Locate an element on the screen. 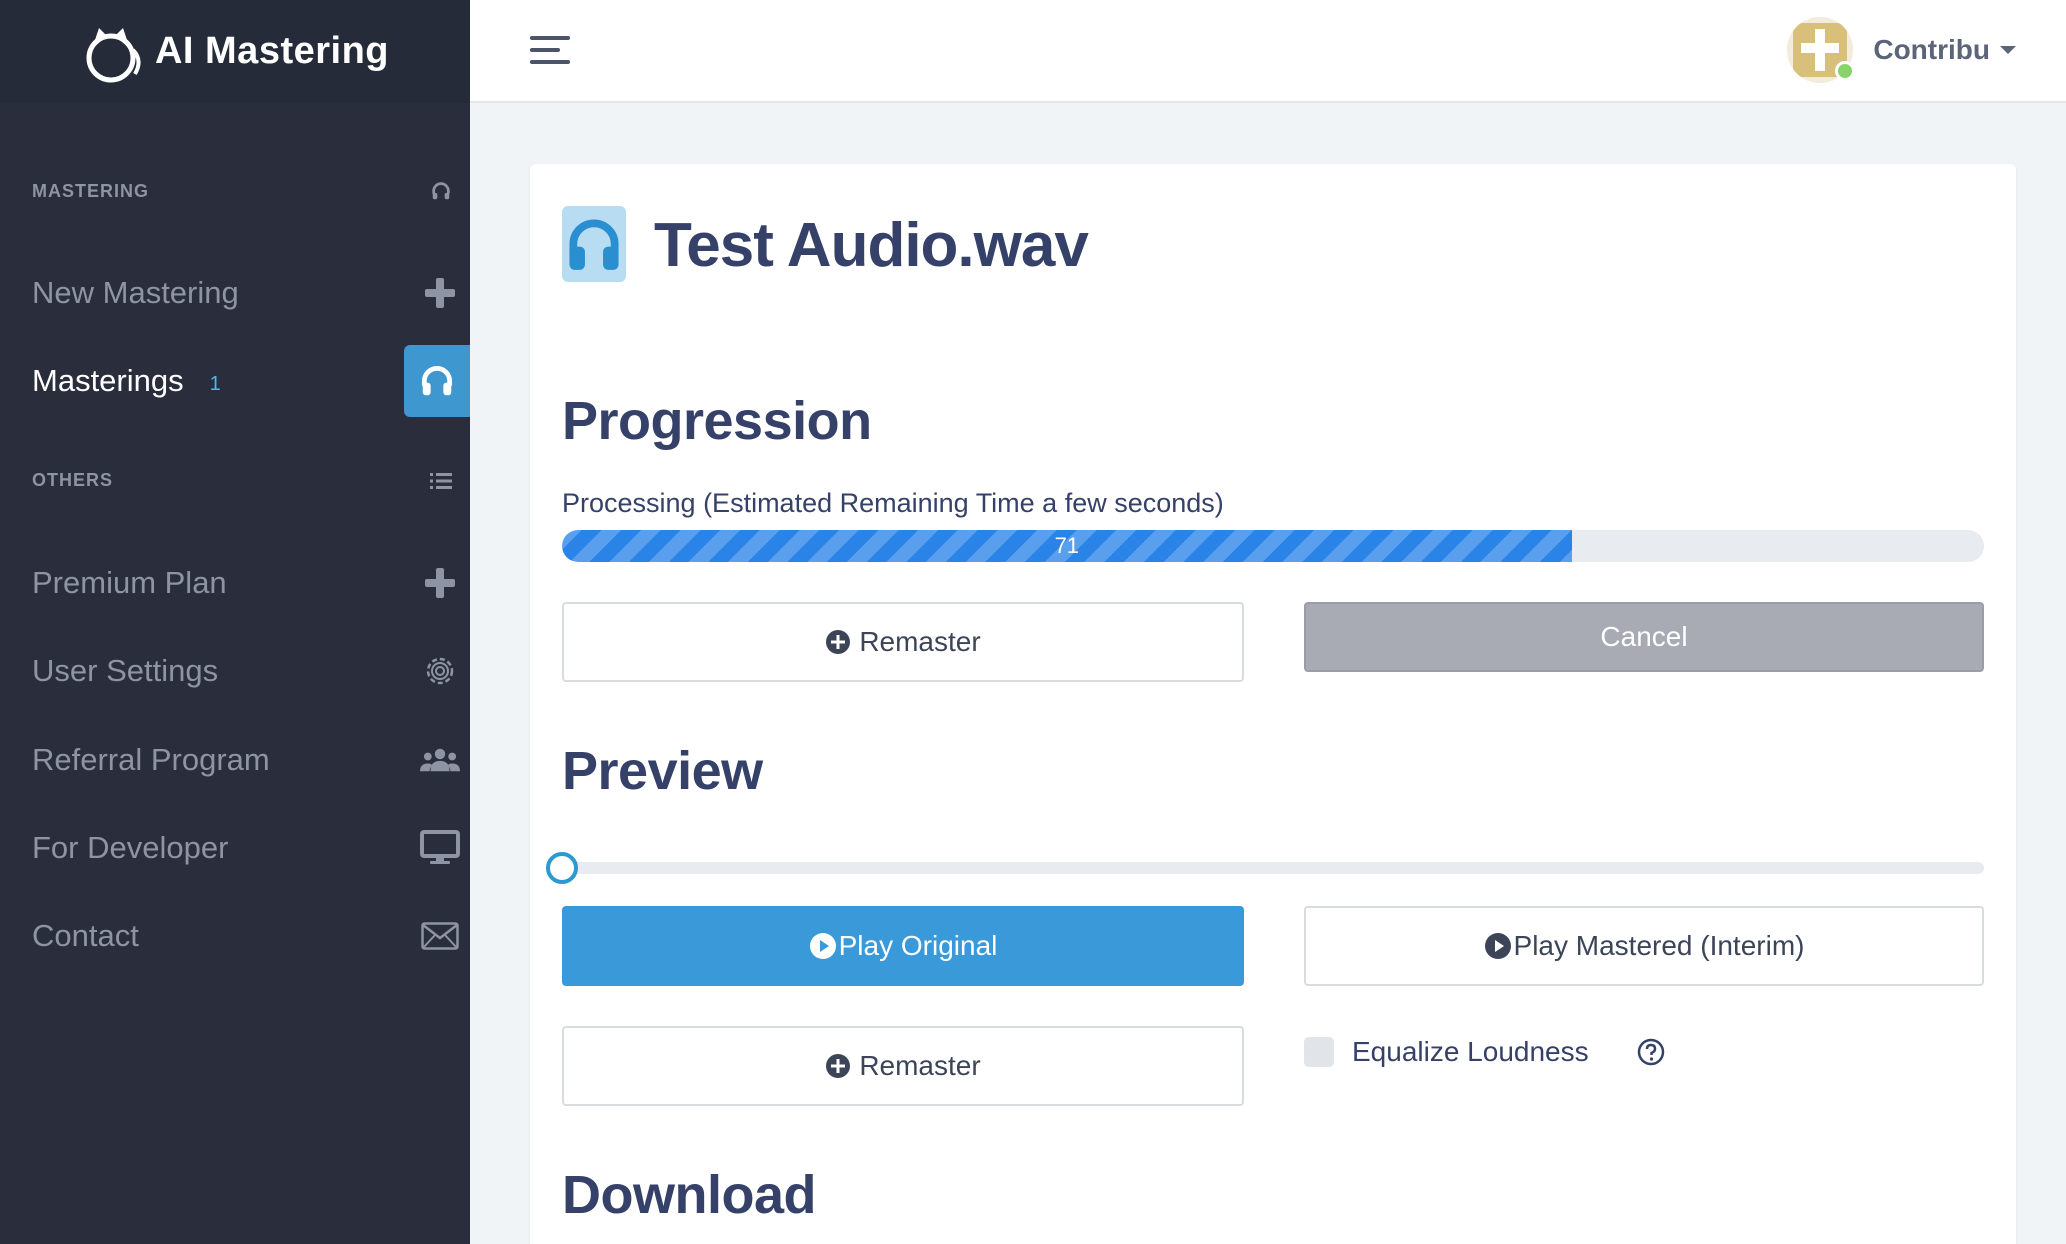 This screenshot has width=2066, height=1244. logo-icon is located at coordinates (113, 54).